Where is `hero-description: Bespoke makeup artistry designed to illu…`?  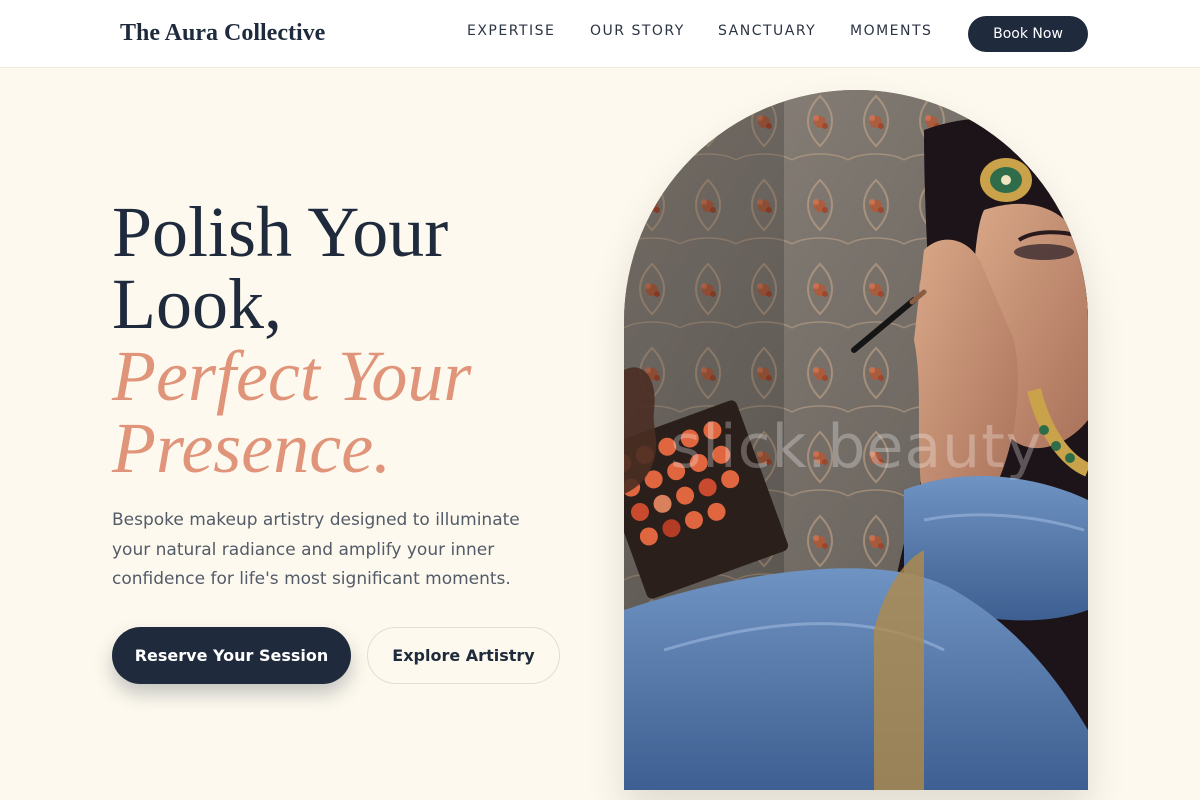
hero-description: Bespoke makeup artistry designed to illu… is located at coordinates (316, 549).